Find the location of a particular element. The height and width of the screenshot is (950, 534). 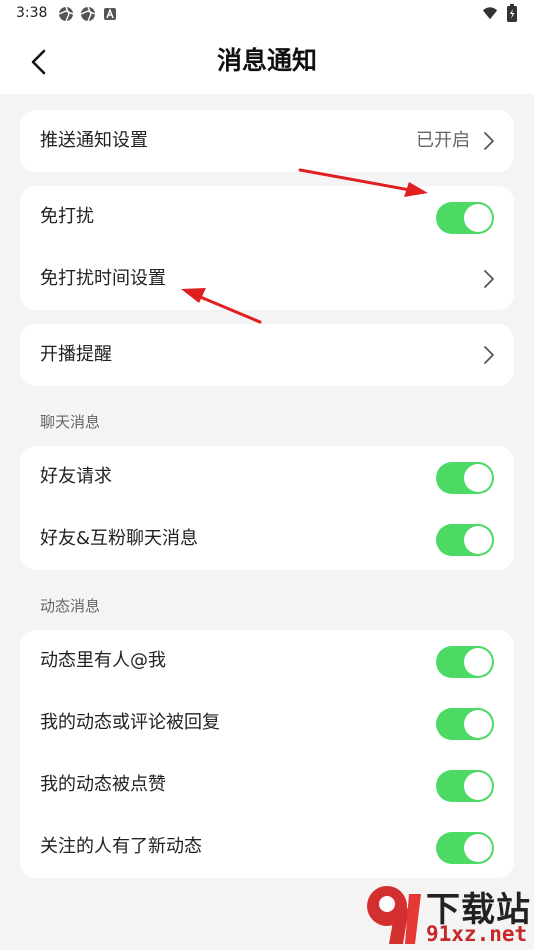

live-reminder-row: 开播提醒 is located at coordinates (267, 355).